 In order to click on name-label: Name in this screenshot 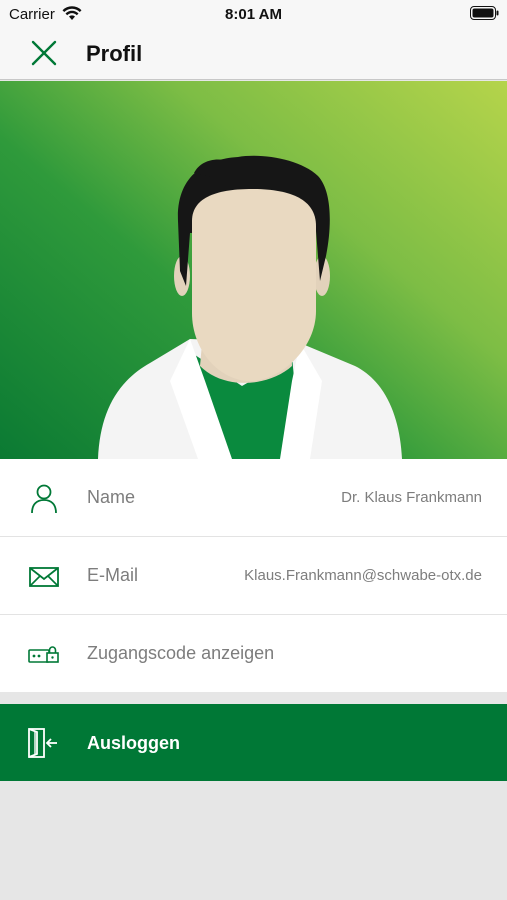, I will do `click(111, 497)`.